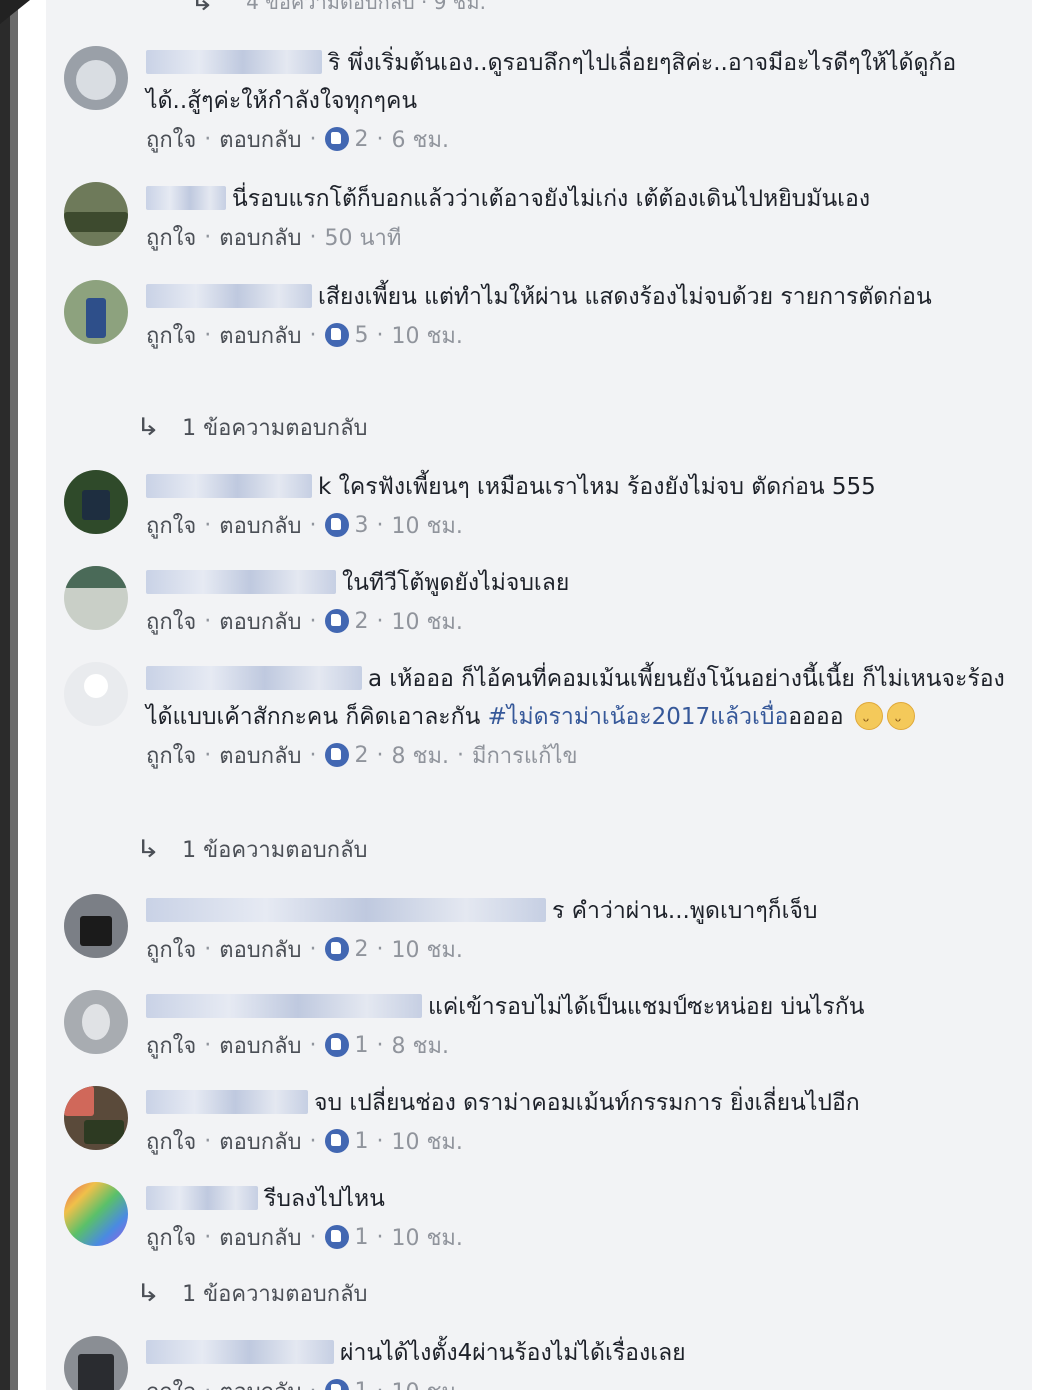 This screenshot has height=1390, width=1055. I want to click on comment-time: 50 นาที, so click(363, 237).